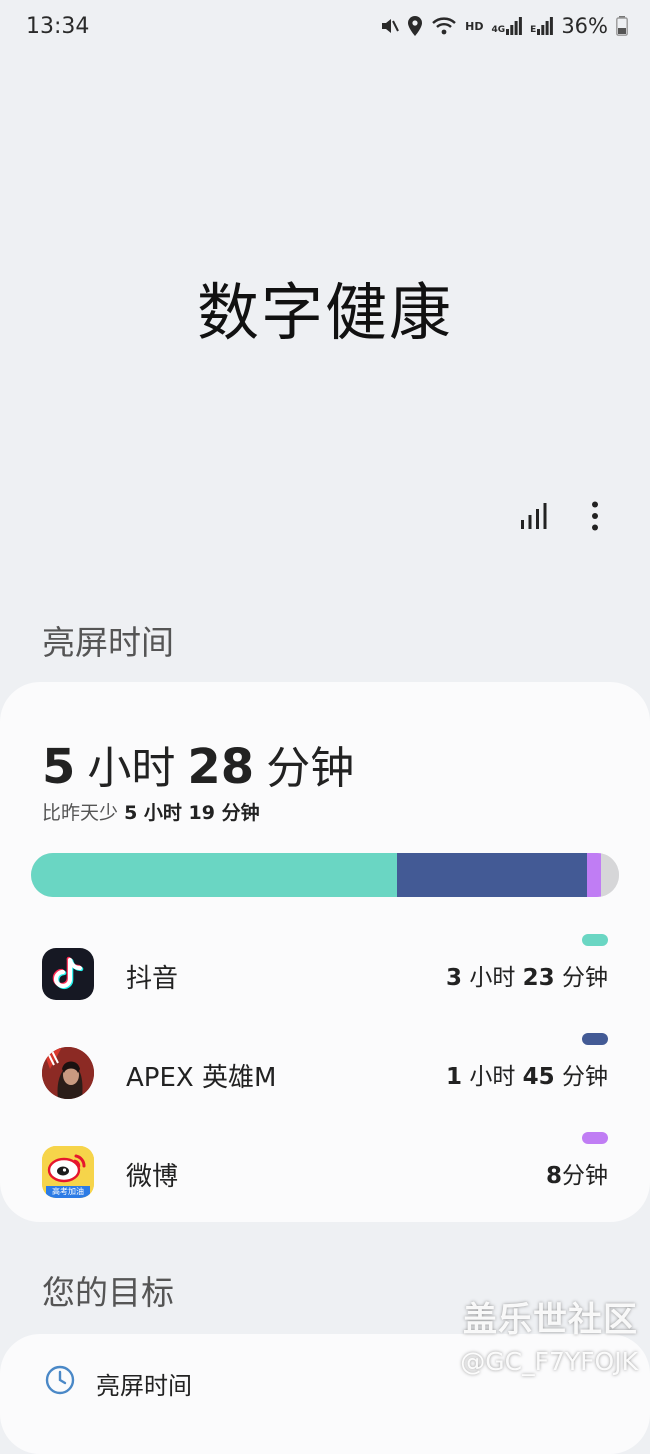 The height and width of the screenshot is (1454, 650). What do you see at coordinates (325, 28) in the screenshot?
I see `status-bar: 13:34 HD 4G E 36%` at bounding box center [325, 28].